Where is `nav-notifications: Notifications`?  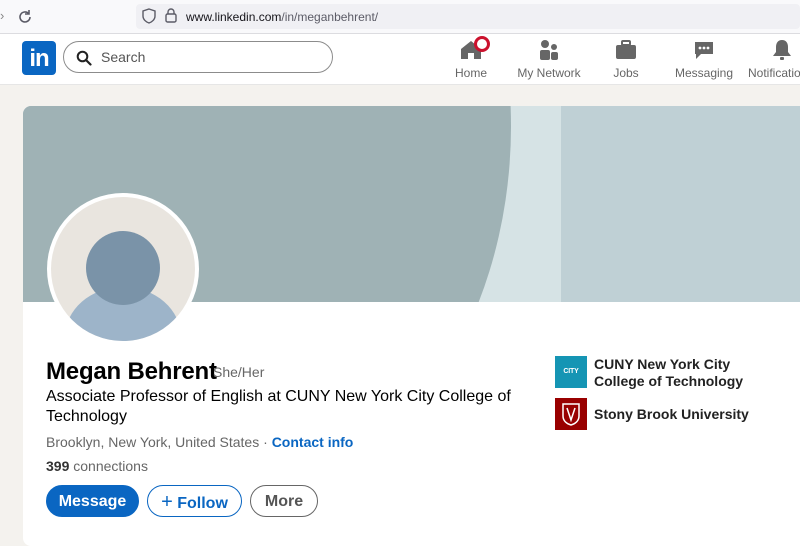
nav-notifications: Notifications is located at coordinates (774, 60).